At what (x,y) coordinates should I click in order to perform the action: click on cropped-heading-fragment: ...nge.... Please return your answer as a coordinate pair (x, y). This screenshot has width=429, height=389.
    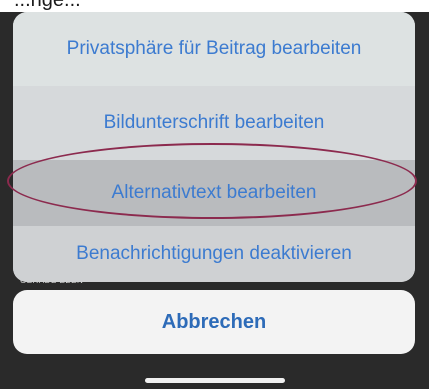
    Looking at the image, I should click on (47, 5).